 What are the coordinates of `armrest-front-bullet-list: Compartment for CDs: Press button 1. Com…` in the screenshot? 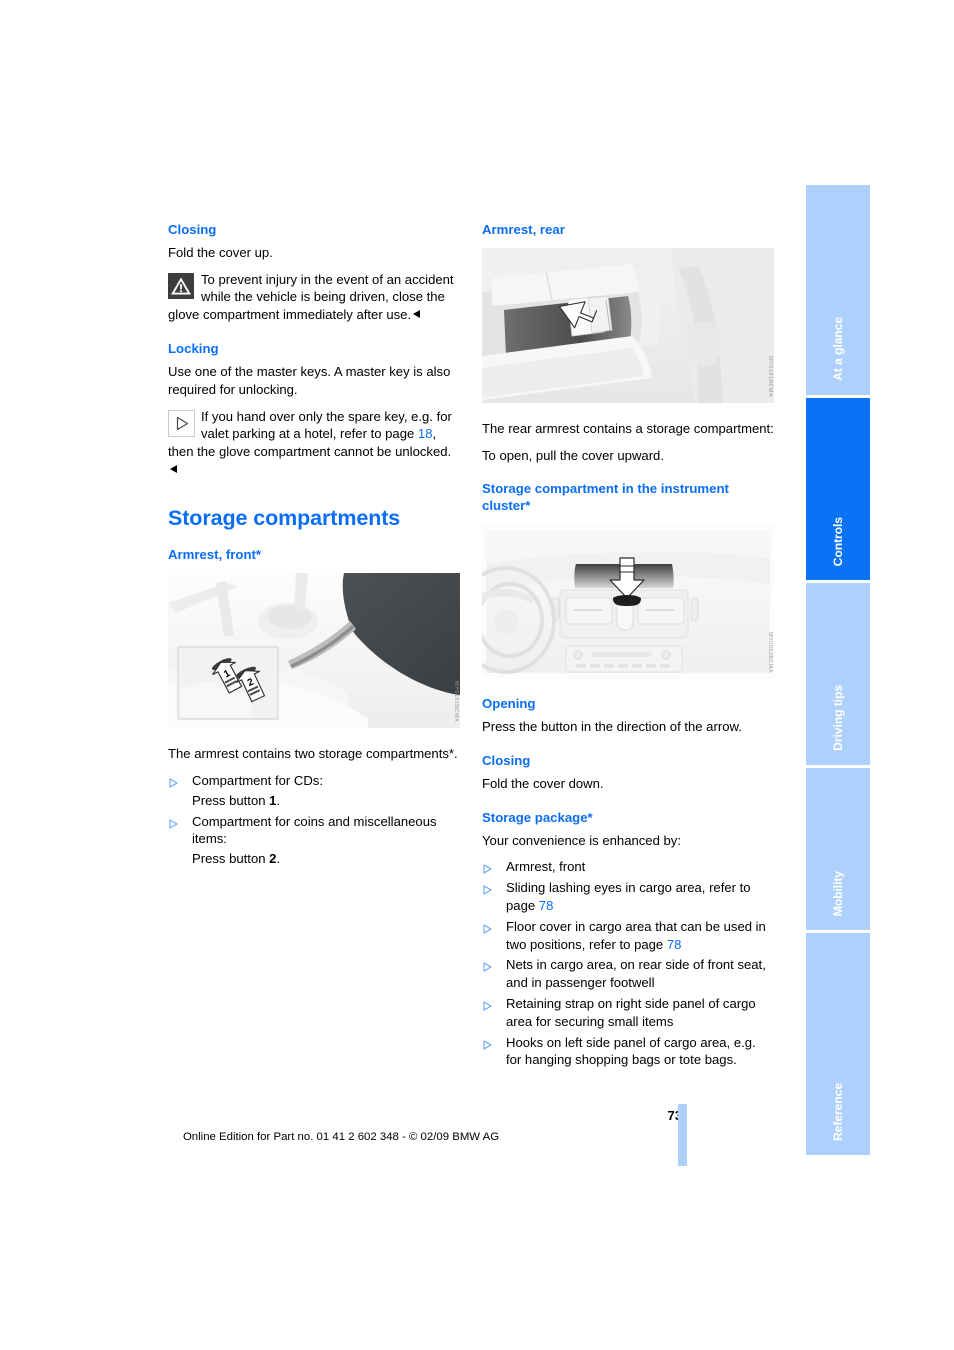 It's located at (314, 820).